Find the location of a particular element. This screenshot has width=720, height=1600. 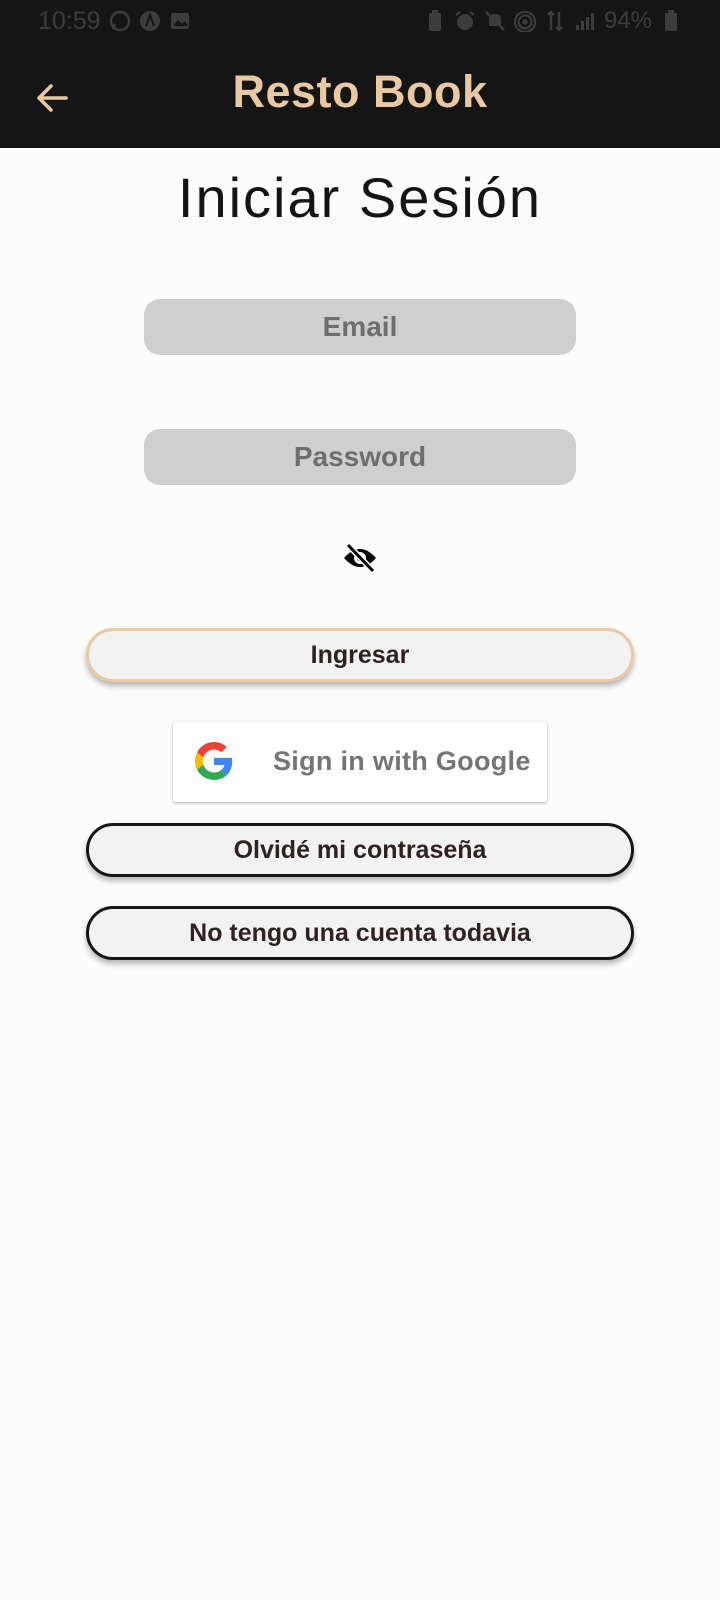

app-icon is located at coordinates (150, 21).